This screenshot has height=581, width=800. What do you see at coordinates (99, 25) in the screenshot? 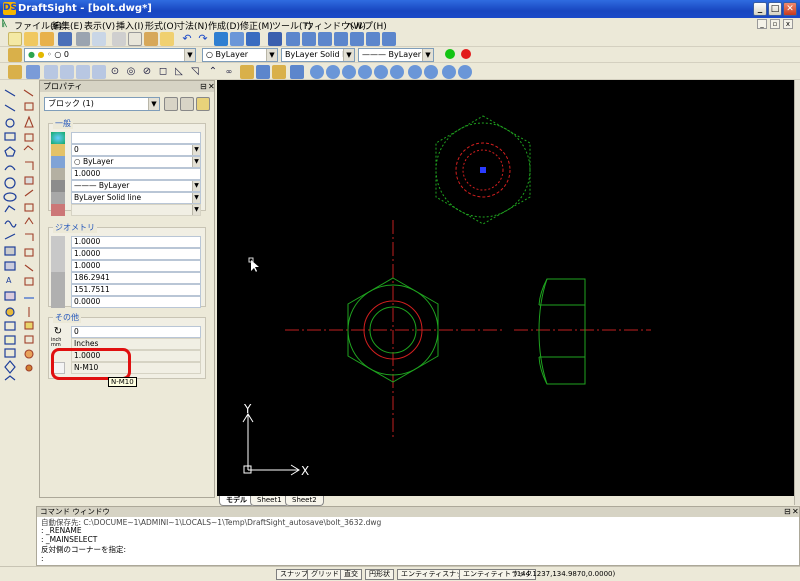
I see `menu-view: 表示(V)` at bounding box center [99, 25].